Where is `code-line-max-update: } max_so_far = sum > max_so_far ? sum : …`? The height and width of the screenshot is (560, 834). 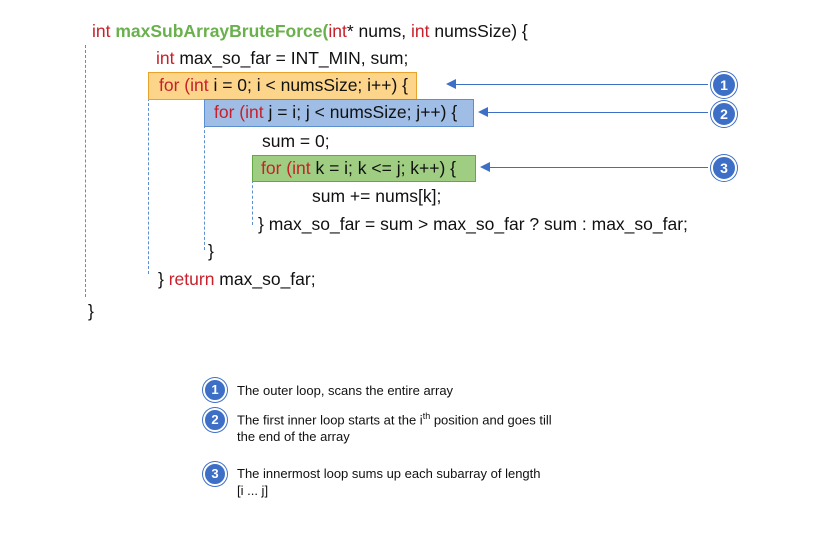
code-line-max-update: } max_so_far = sum > max_so_far ? sum : … is located at coordinates (473, 224).